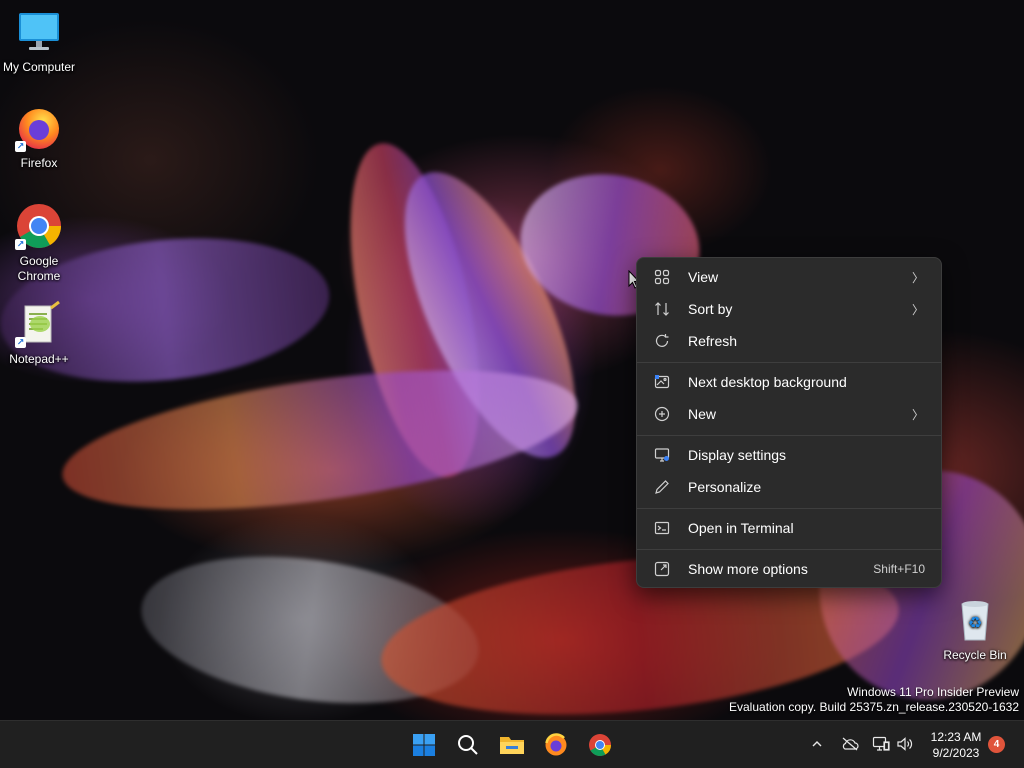 The height and width of the screenshot is (768, 1024). I want to click on menu-item-refresh: Refresh, so click(789, 341).